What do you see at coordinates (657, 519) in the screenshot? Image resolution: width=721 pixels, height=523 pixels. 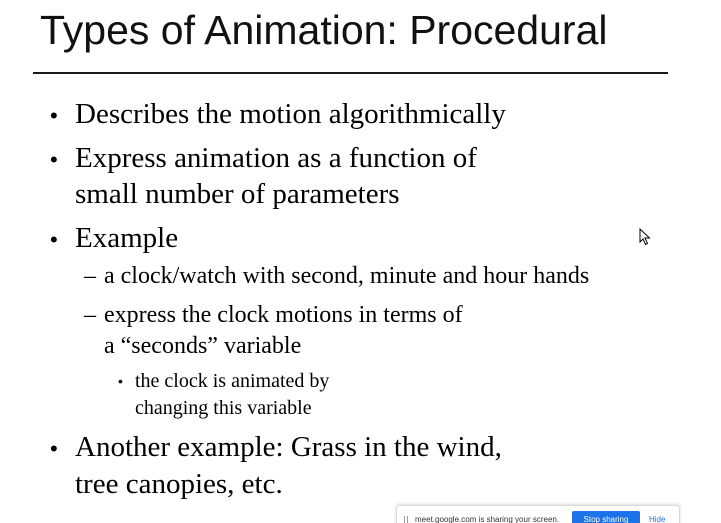 I see `hide-button: Hide` at bounding box center [657, 519].